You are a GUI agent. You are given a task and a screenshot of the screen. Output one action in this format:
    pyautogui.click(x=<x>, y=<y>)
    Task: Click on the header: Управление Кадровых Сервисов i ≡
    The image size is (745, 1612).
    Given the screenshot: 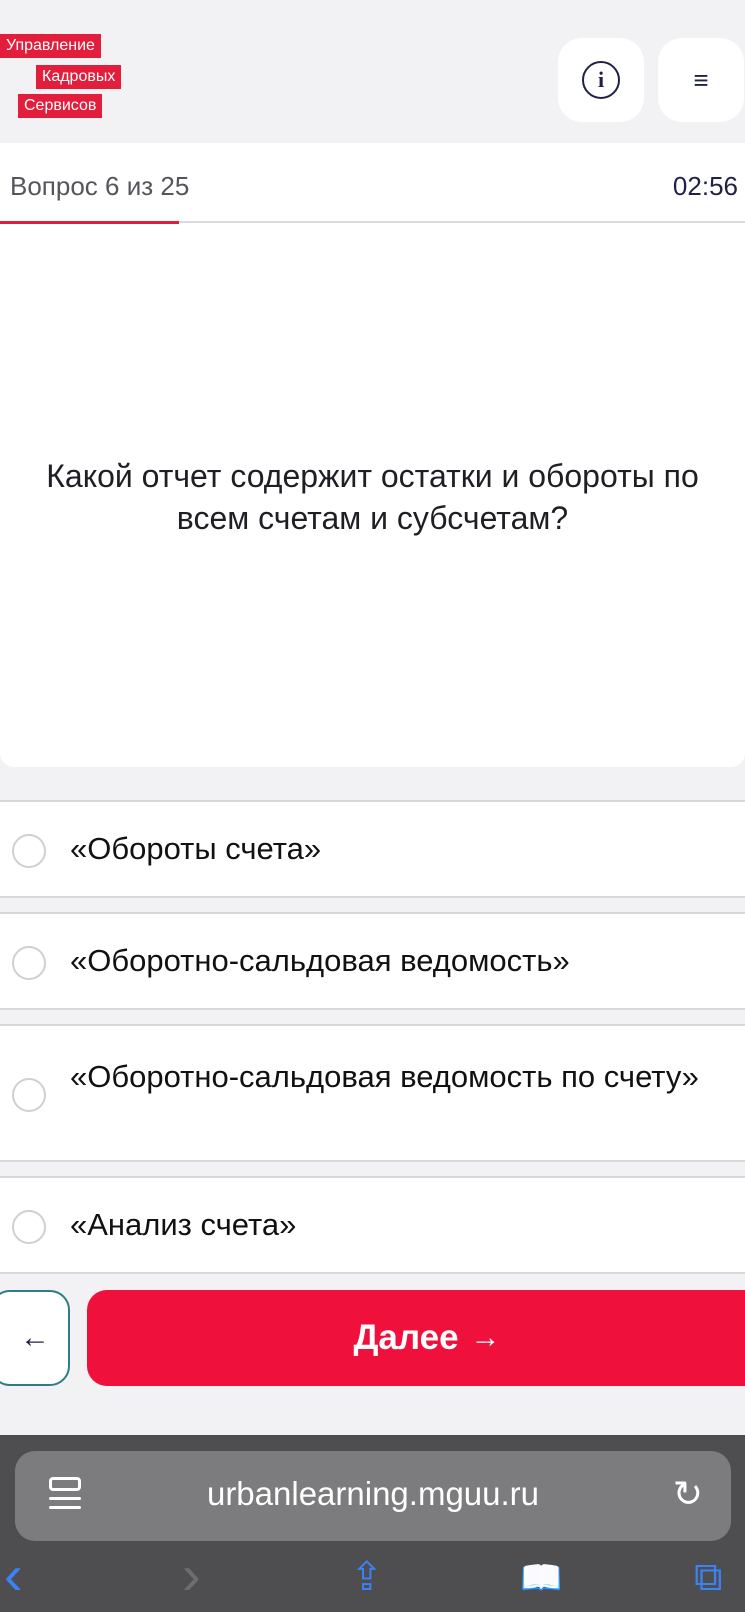 What is the action you would take?
    pyautogui.click(x=372, y=75)
    